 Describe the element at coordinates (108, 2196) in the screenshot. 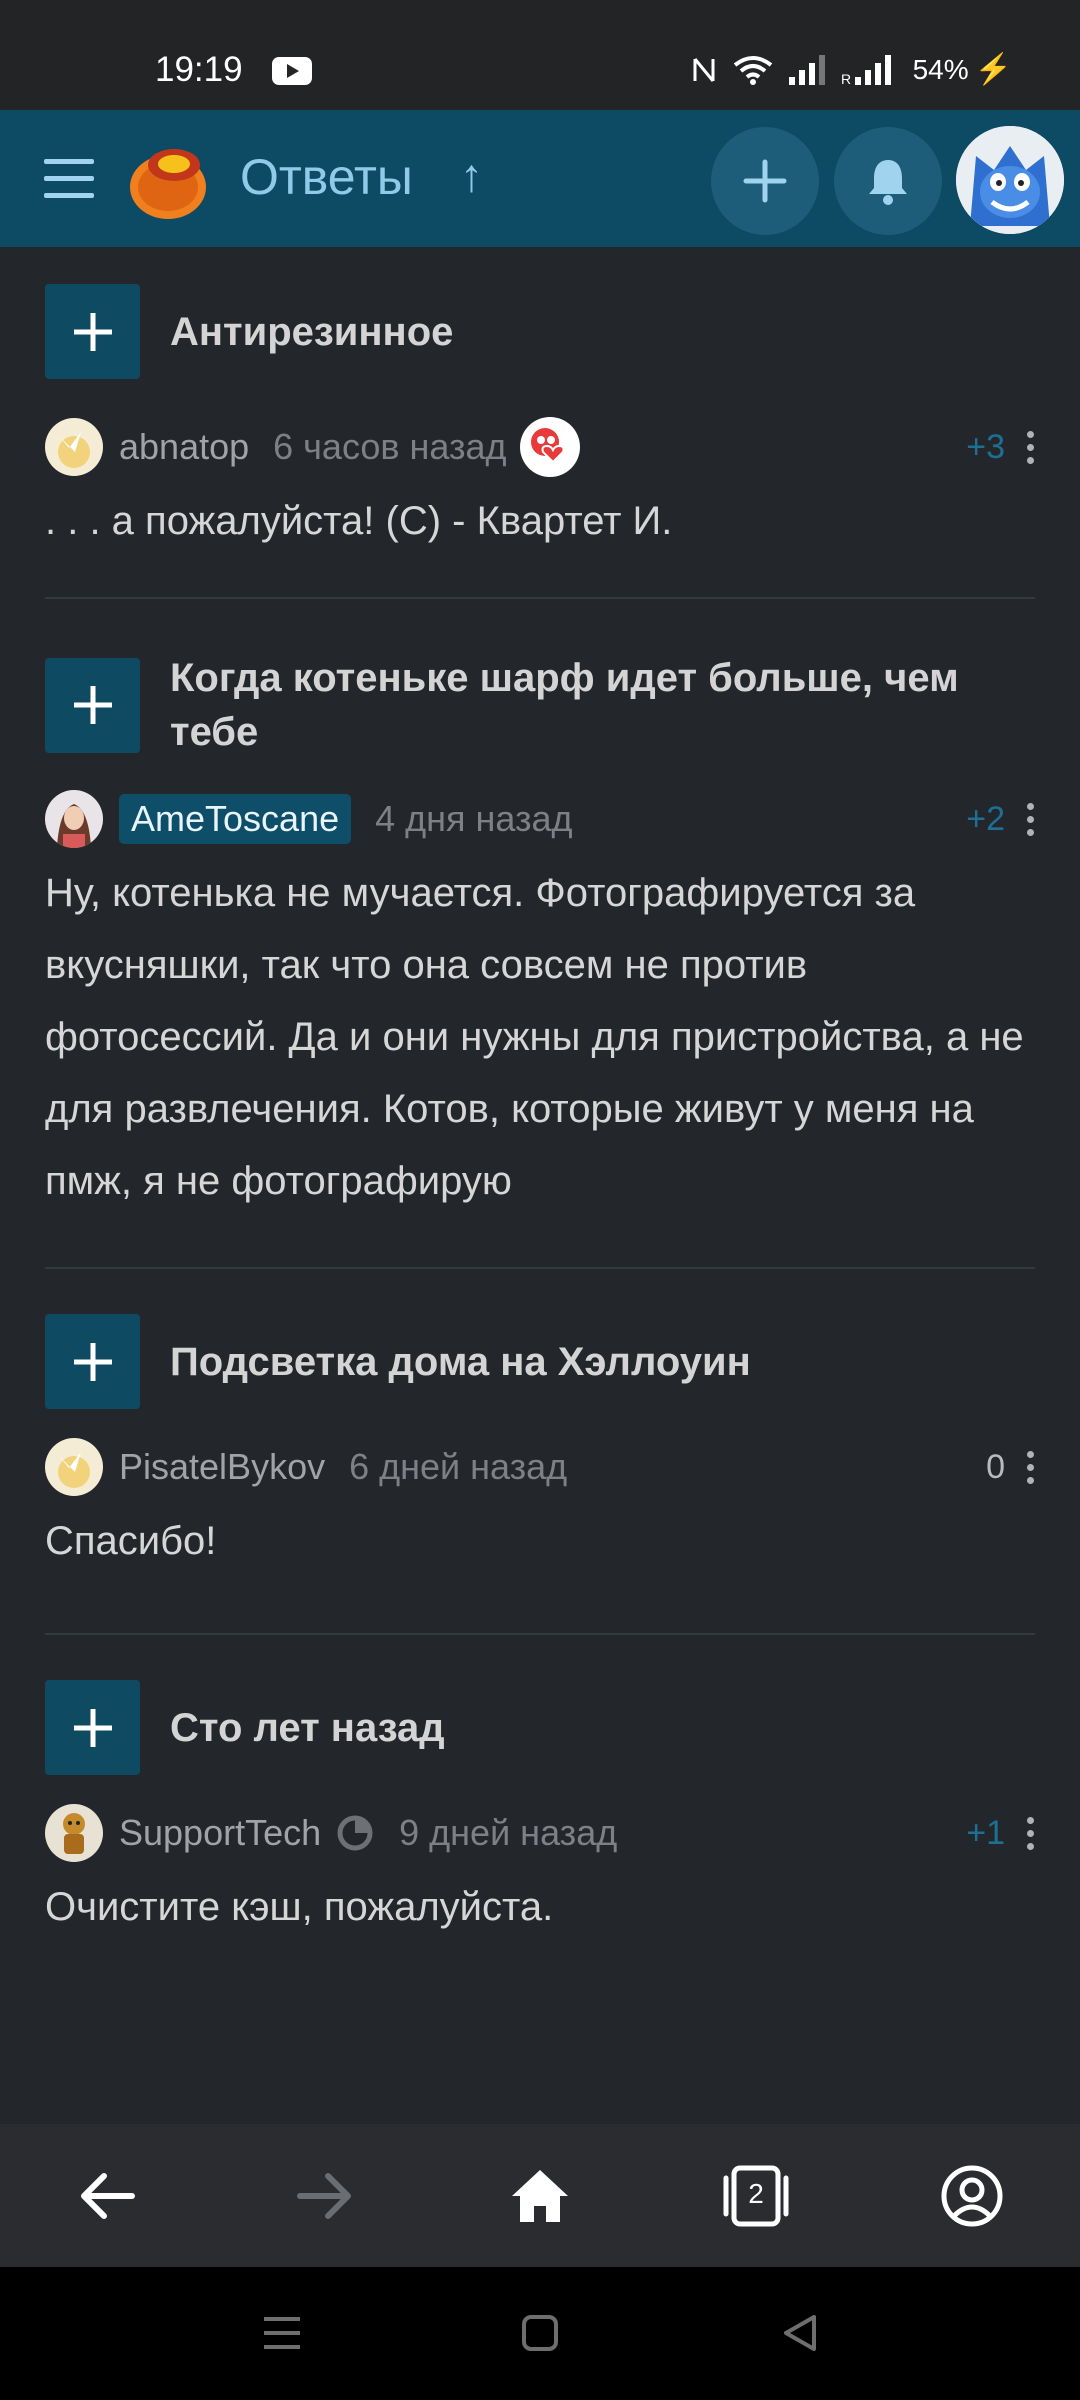

I see `arrow-left-icon` at that location.